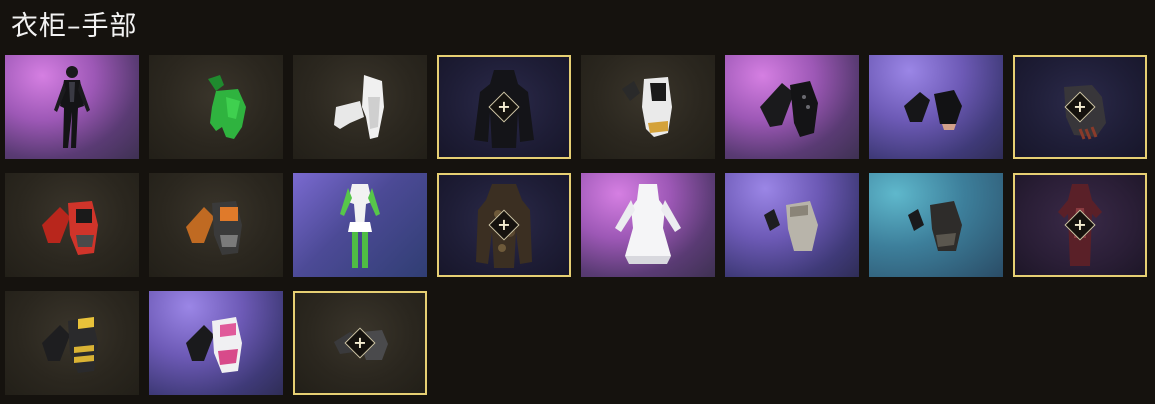  What do you see at coordinates (789, 109) in the screenshot?
I see `black-studded-gloves-icon` at bounding box center [789, 109].